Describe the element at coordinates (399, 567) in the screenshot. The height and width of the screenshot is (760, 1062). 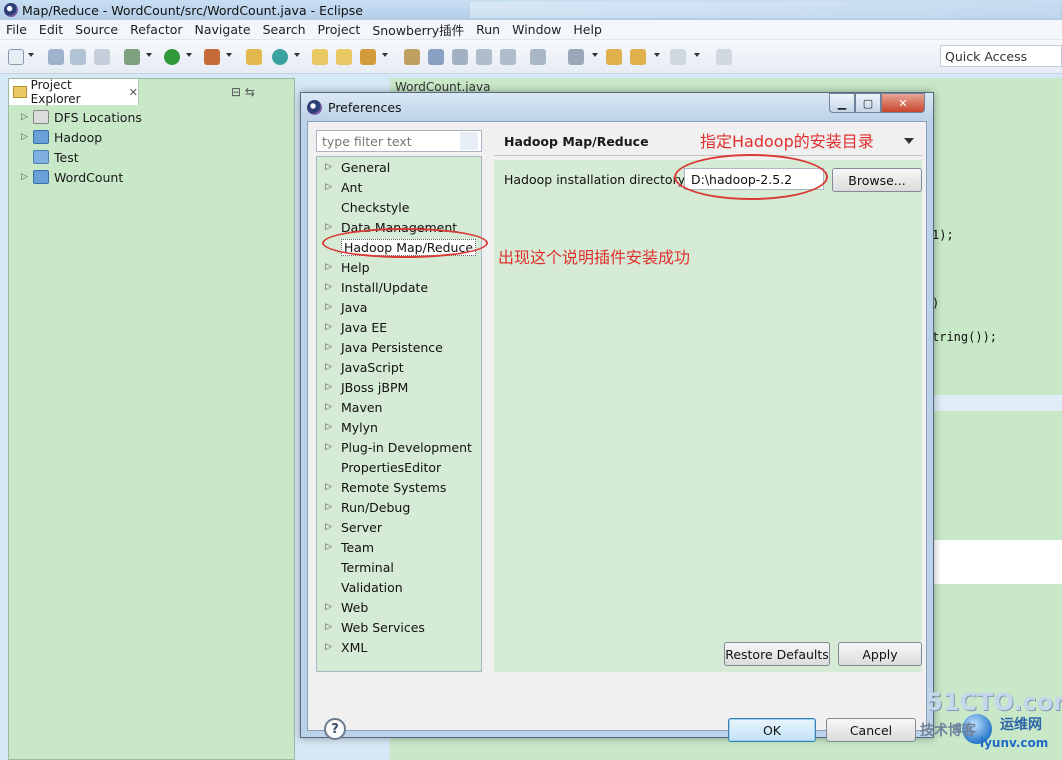
I see `tree-item-terminal: Terminal` at that location.